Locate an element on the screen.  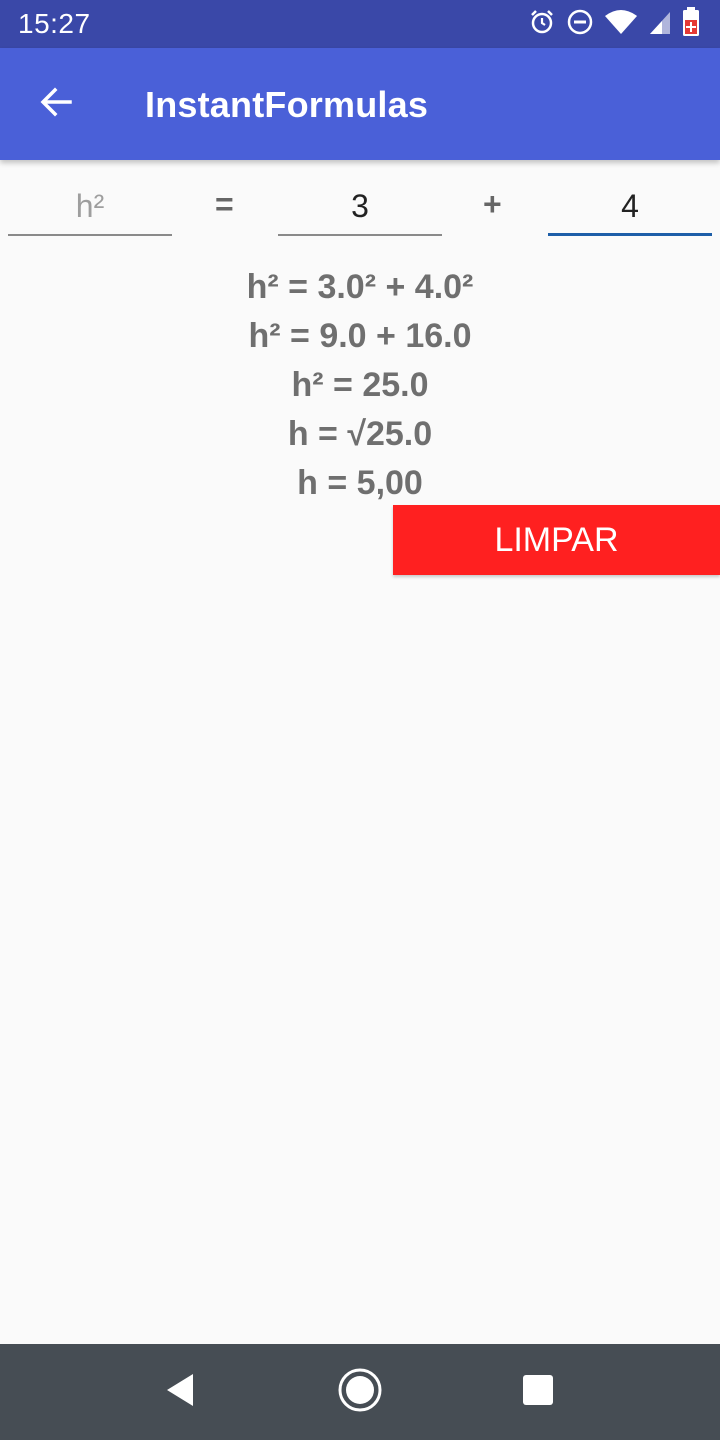
nav-recent-button is located at coordinates (538, 1392).